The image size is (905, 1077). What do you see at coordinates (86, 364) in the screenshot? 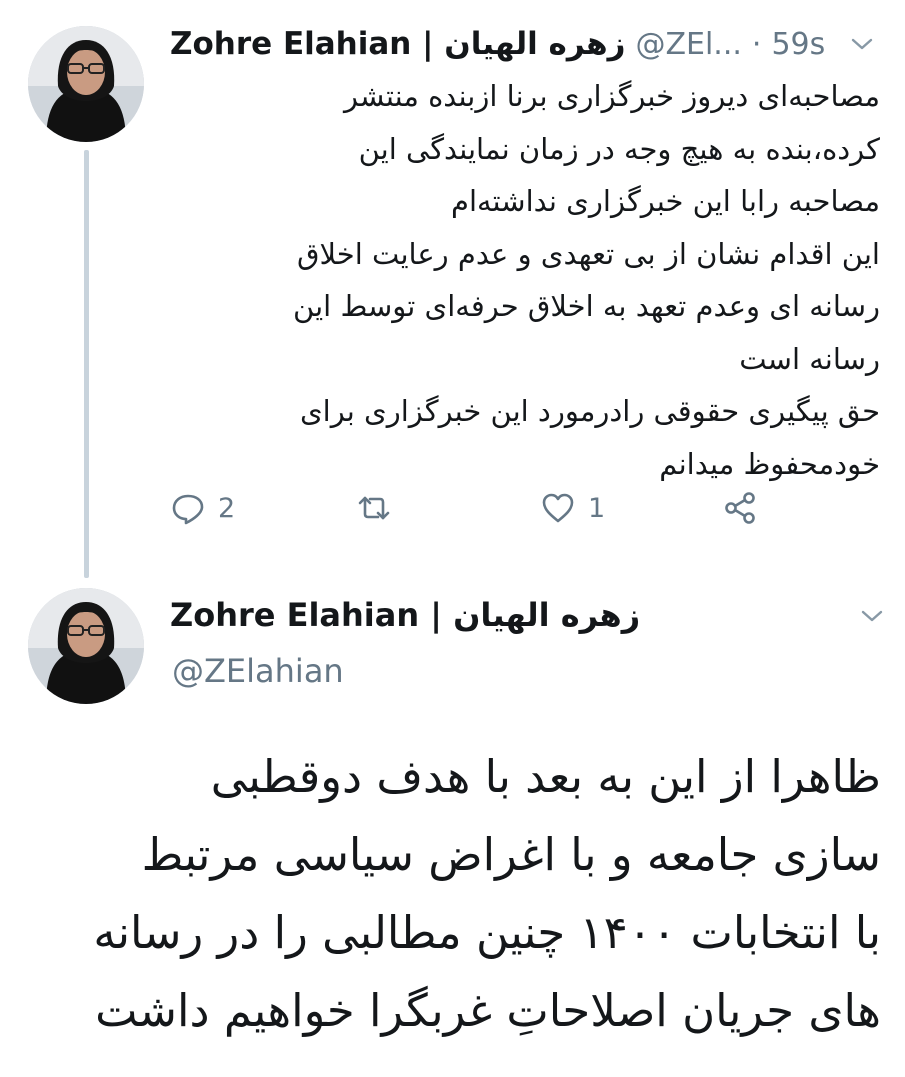
I see `thread-line` at bounding box center [86, 364].